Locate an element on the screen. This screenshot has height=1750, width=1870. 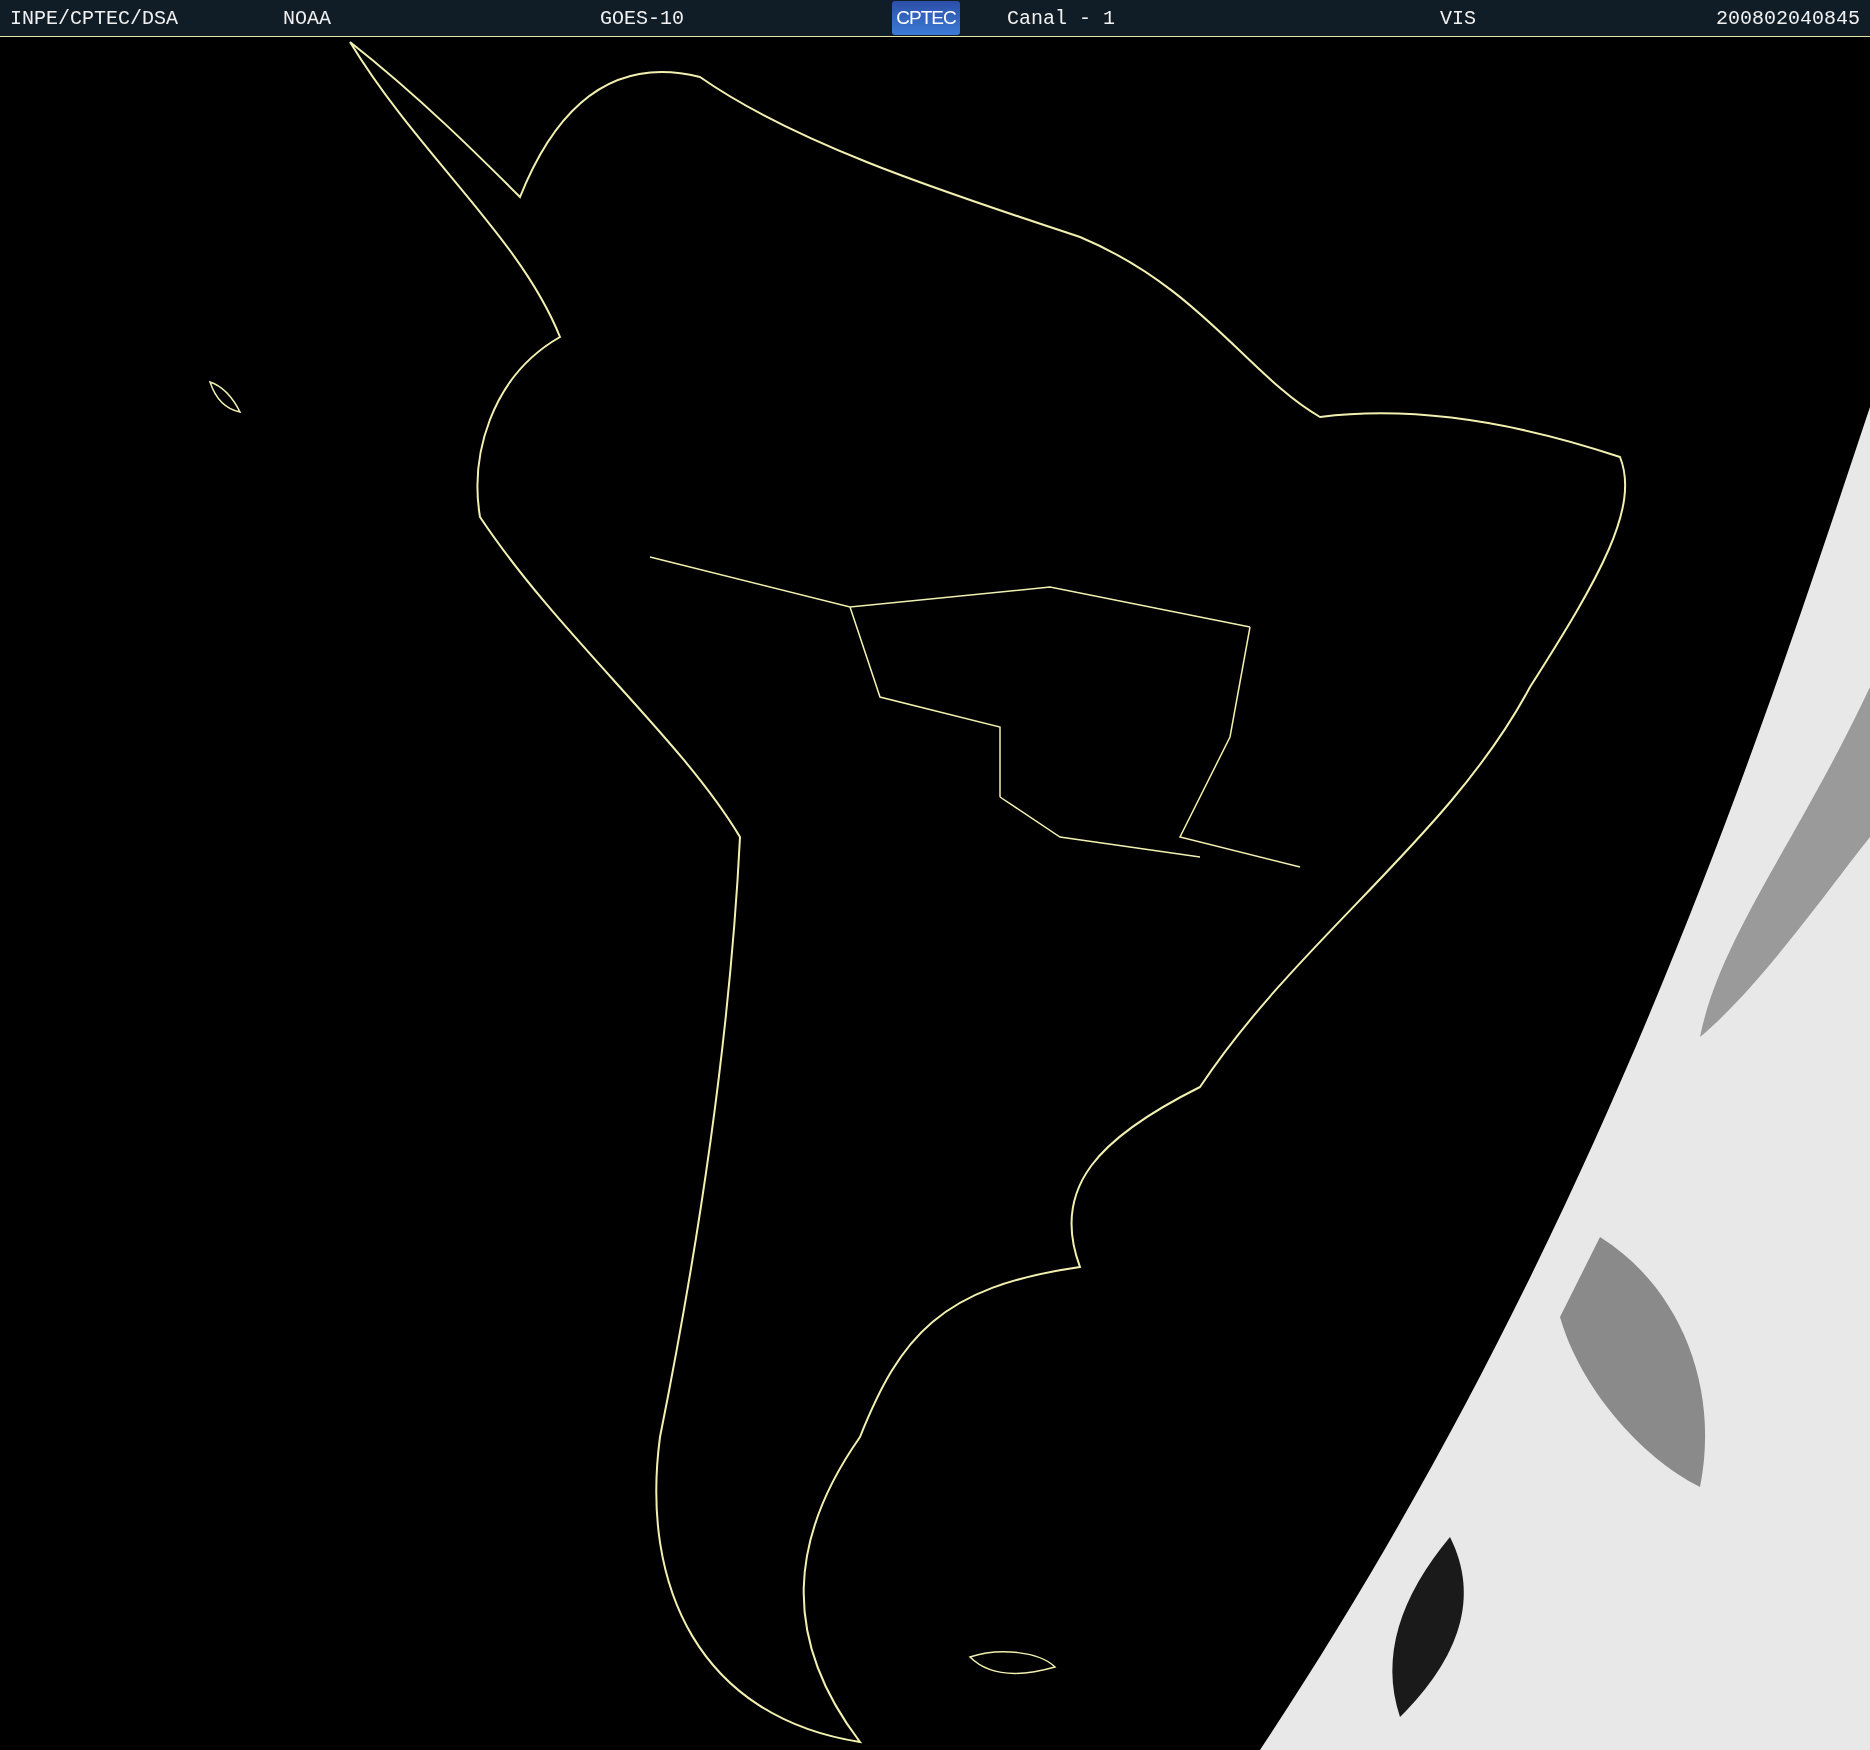
header-label: 200802040845 is located at coordinates (1787, 18).